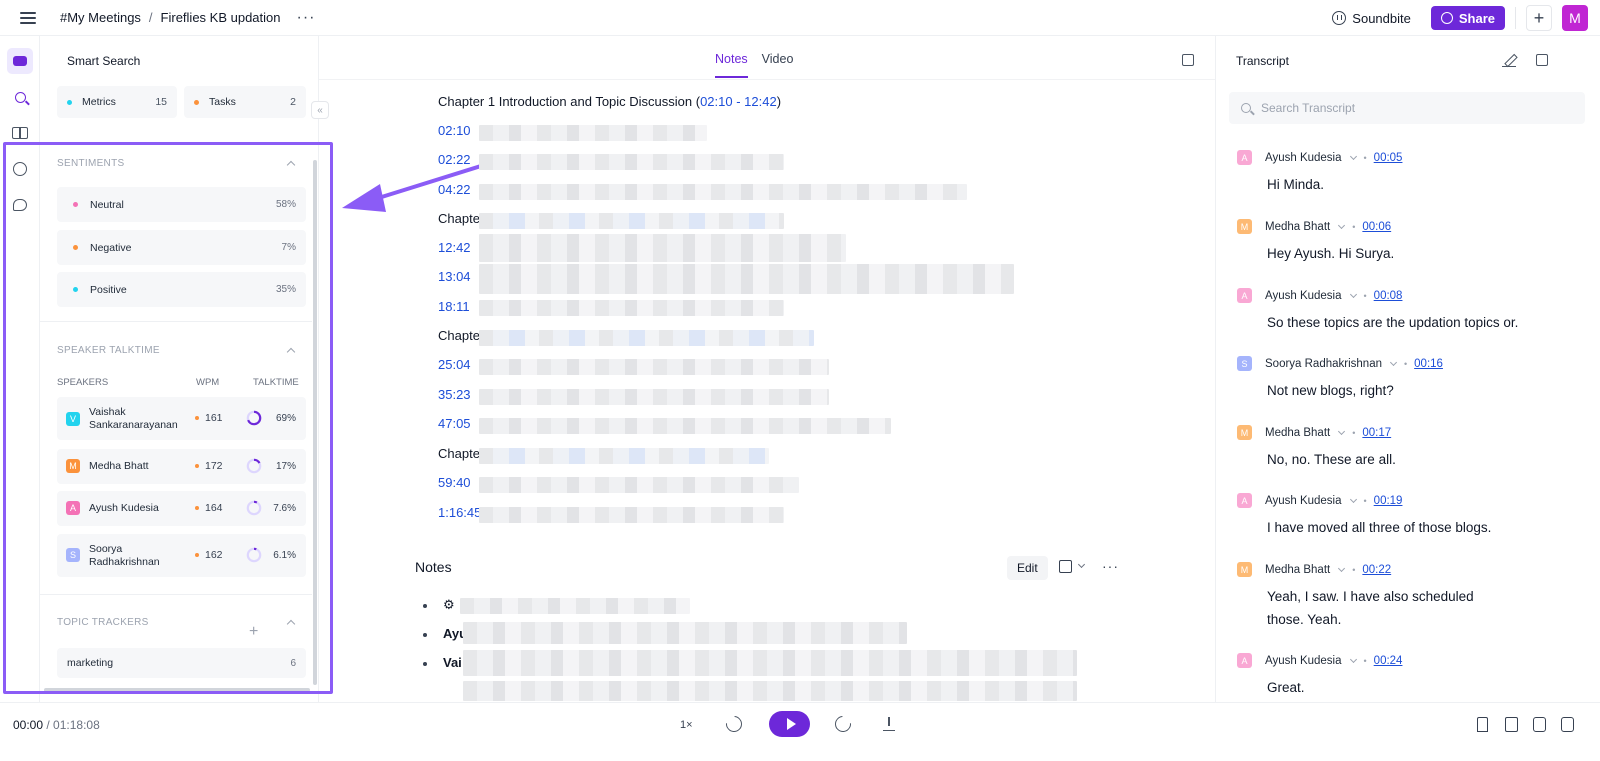  Describe the element at coordinates (293, 102) in the screenshot. I see `chip-count: 2` at that location.